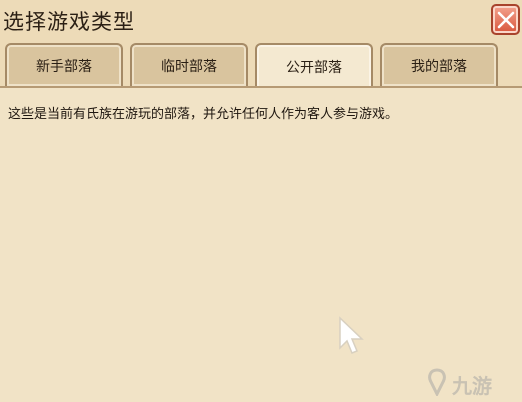 The width and height of the screenshot is (522, 402). I want to click on tab-label: 公开部落, so click(314, 67).